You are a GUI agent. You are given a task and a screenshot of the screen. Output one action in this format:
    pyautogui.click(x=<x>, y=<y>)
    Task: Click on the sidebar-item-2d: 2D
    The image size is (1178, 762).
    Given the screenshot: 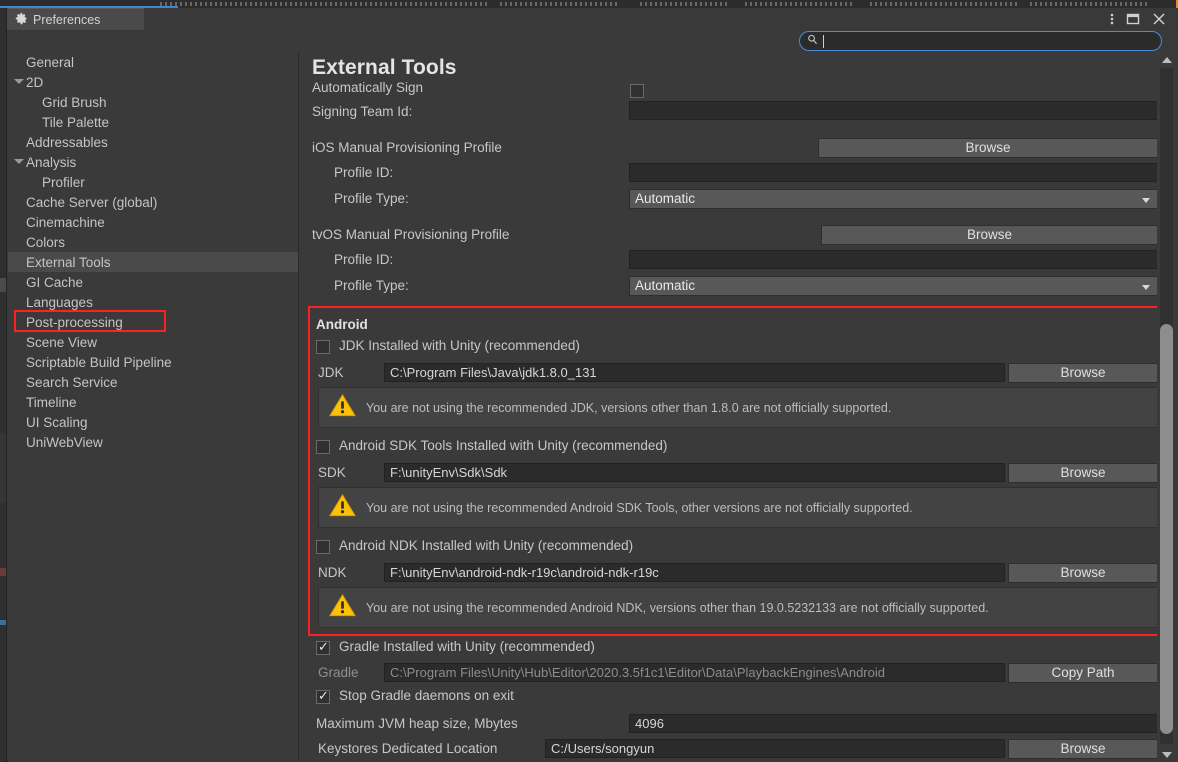 What is the action you would take?
    pyautogui.click(x=153, y=82)
    